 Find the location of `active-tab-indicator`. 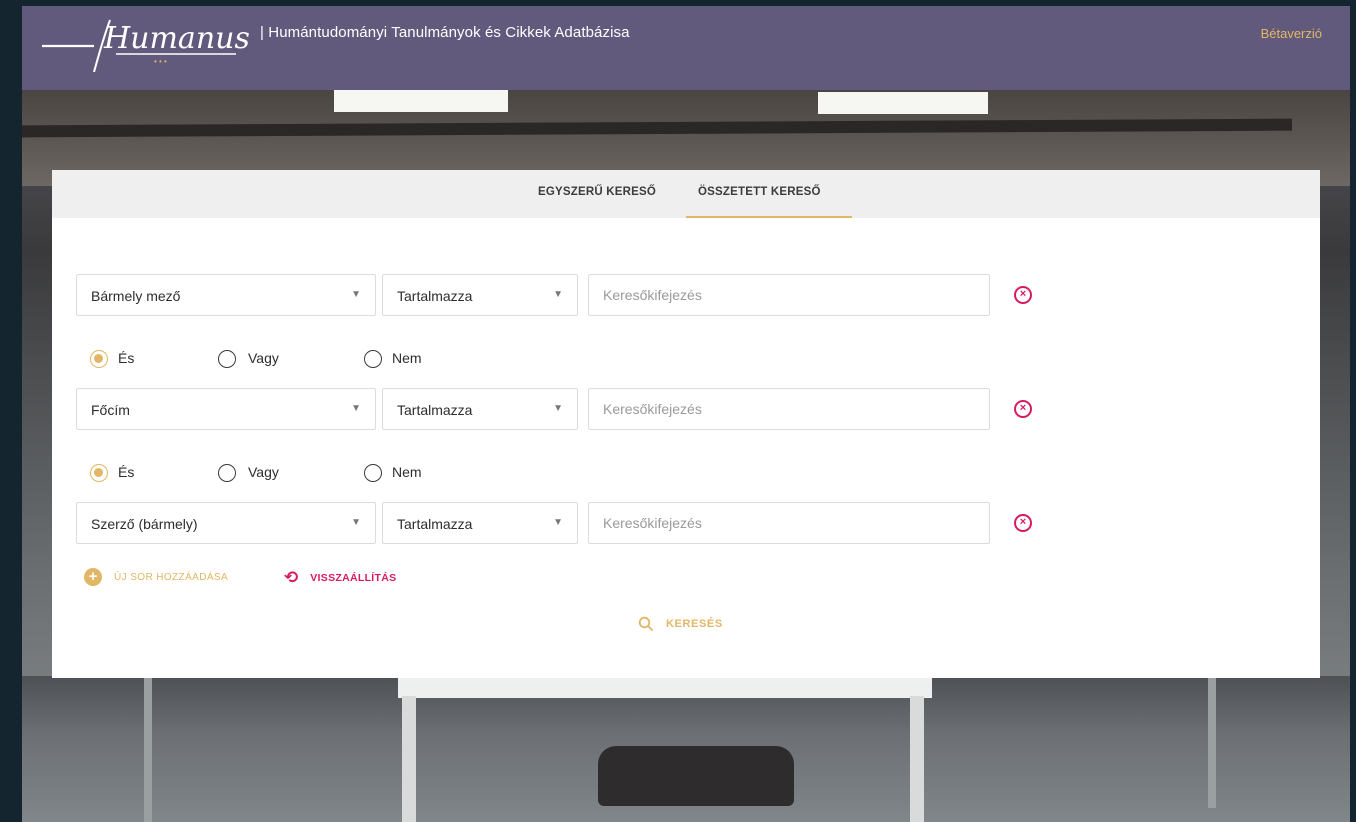

active-tab-indicator is located at coordinates (769, 217).